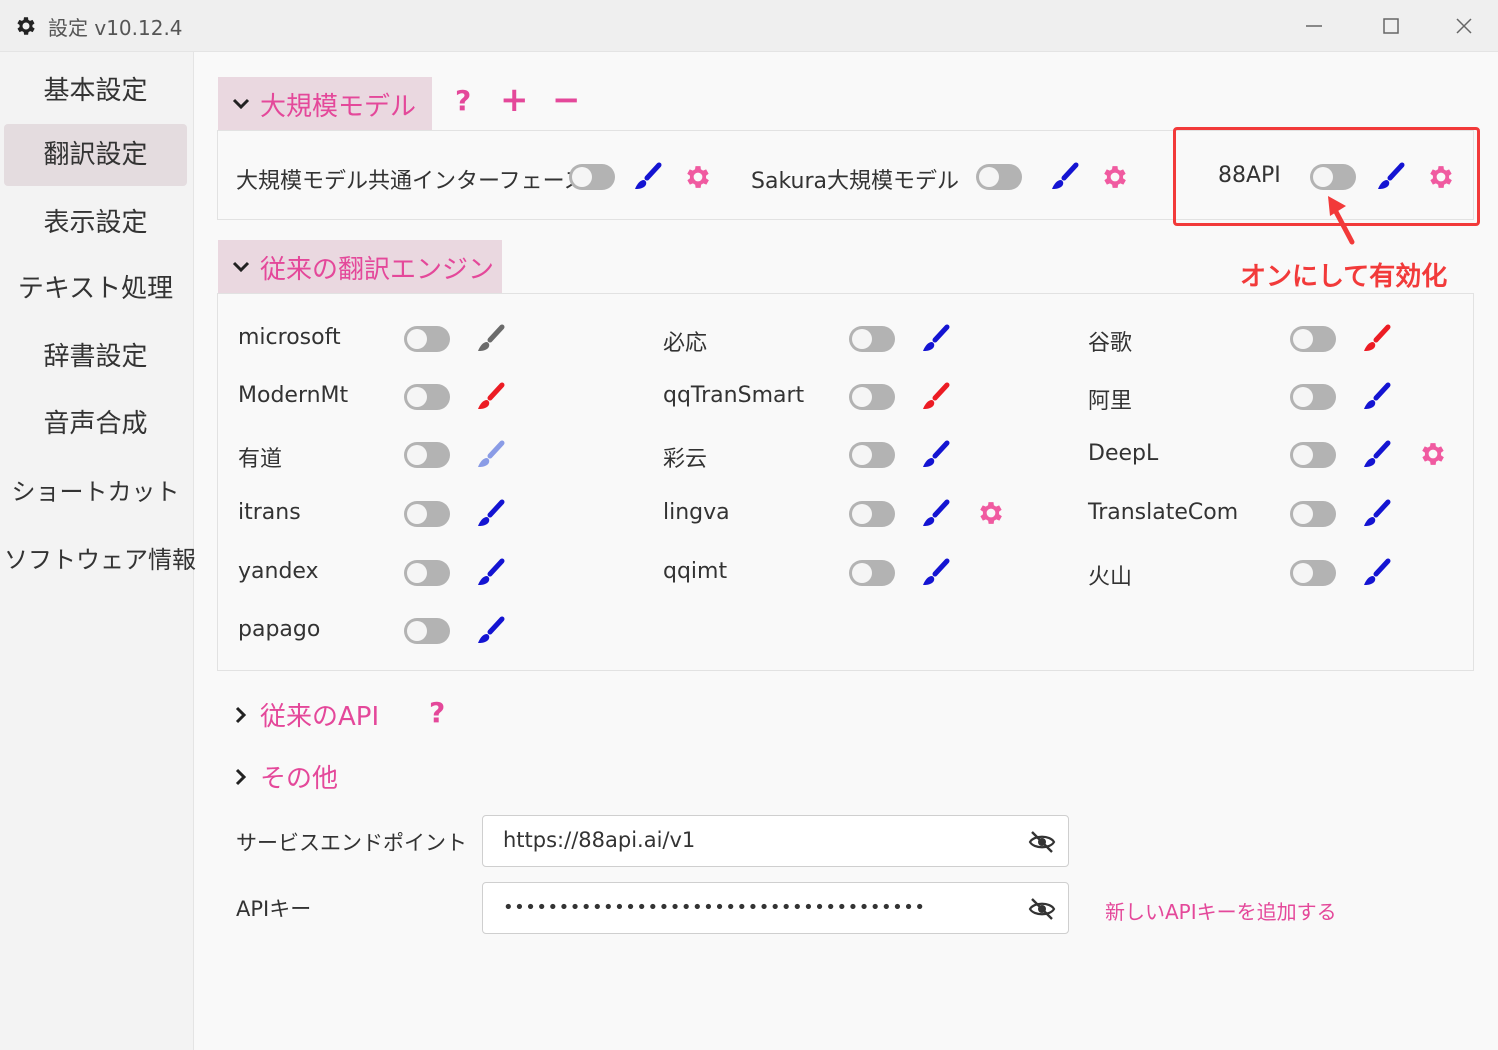  Describe the element at coordinates (696, 512) in the screenshot. I see `engine-label: lingva` at that location.